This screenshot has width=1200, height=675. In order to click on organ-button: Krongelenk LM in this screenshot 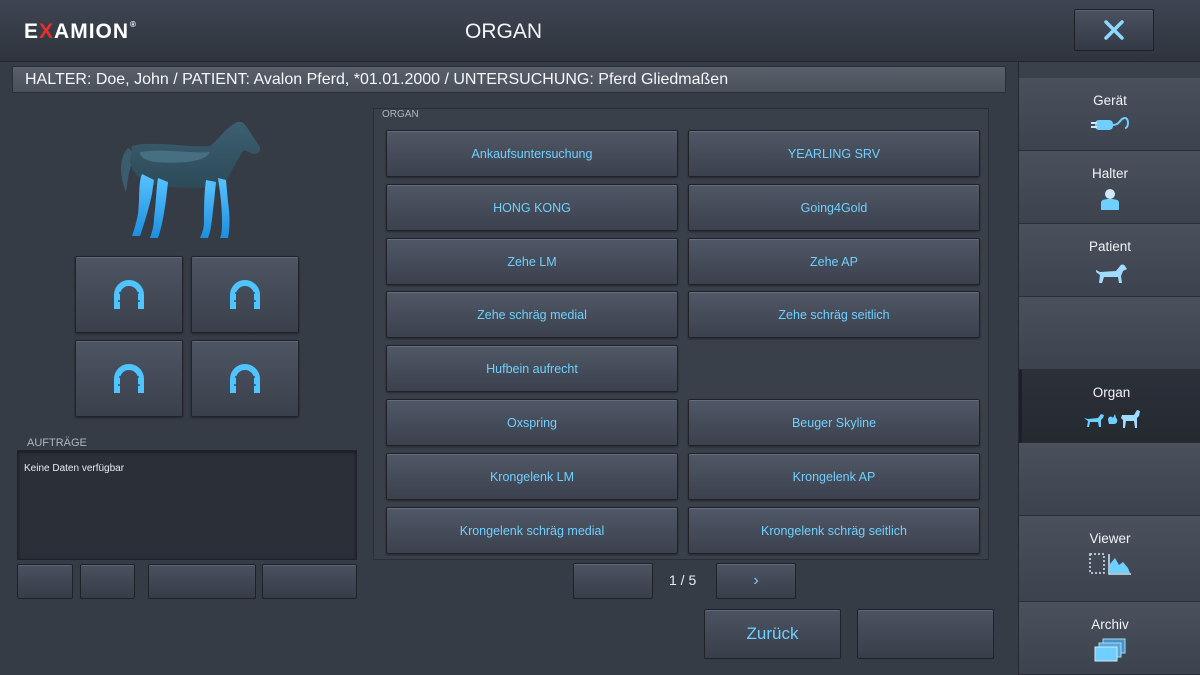, I will do `click(532, 476)`.